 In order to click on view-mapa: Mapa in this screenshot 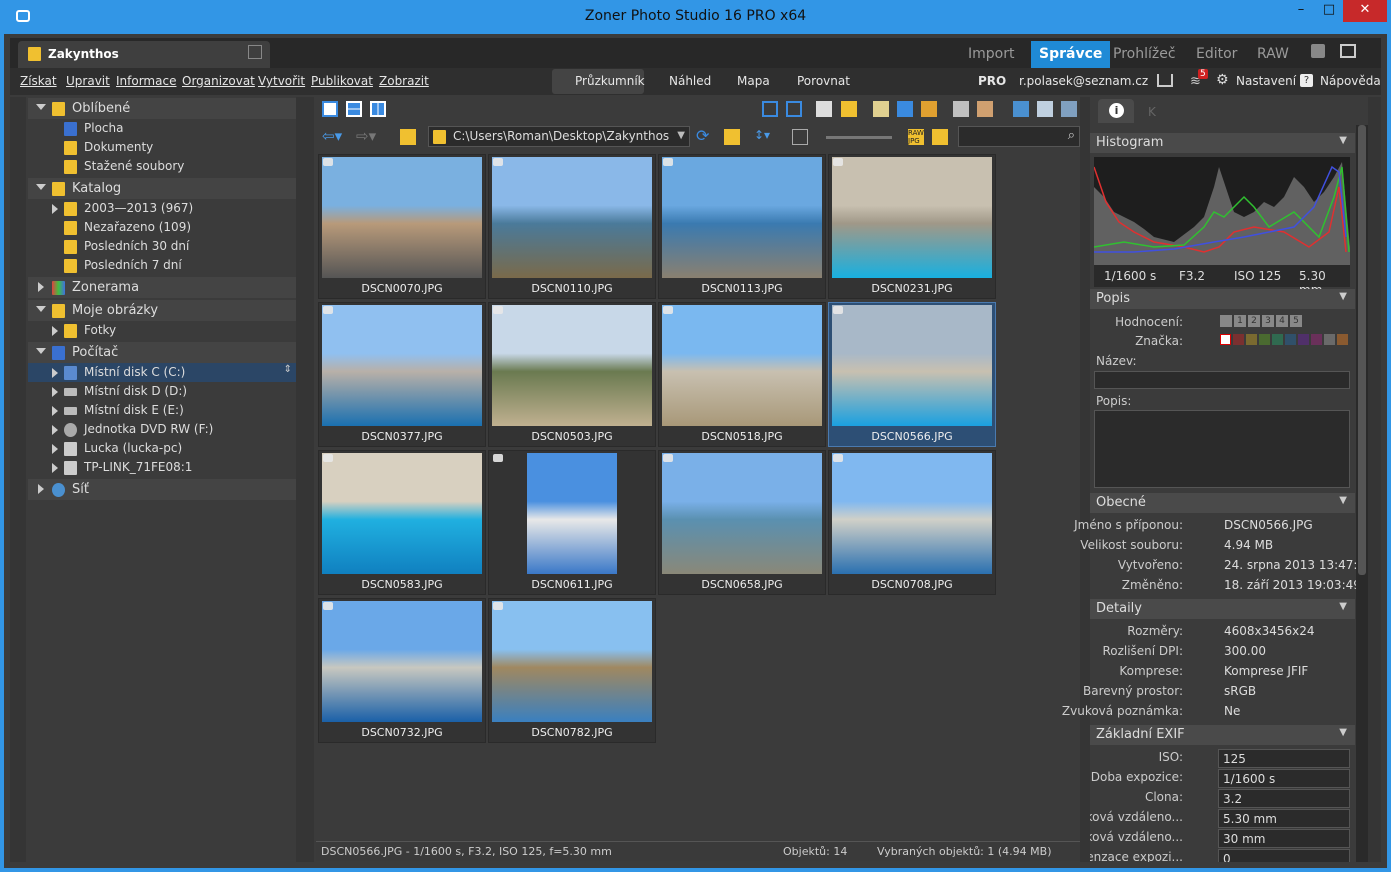, I will do `click(753, 81)`.